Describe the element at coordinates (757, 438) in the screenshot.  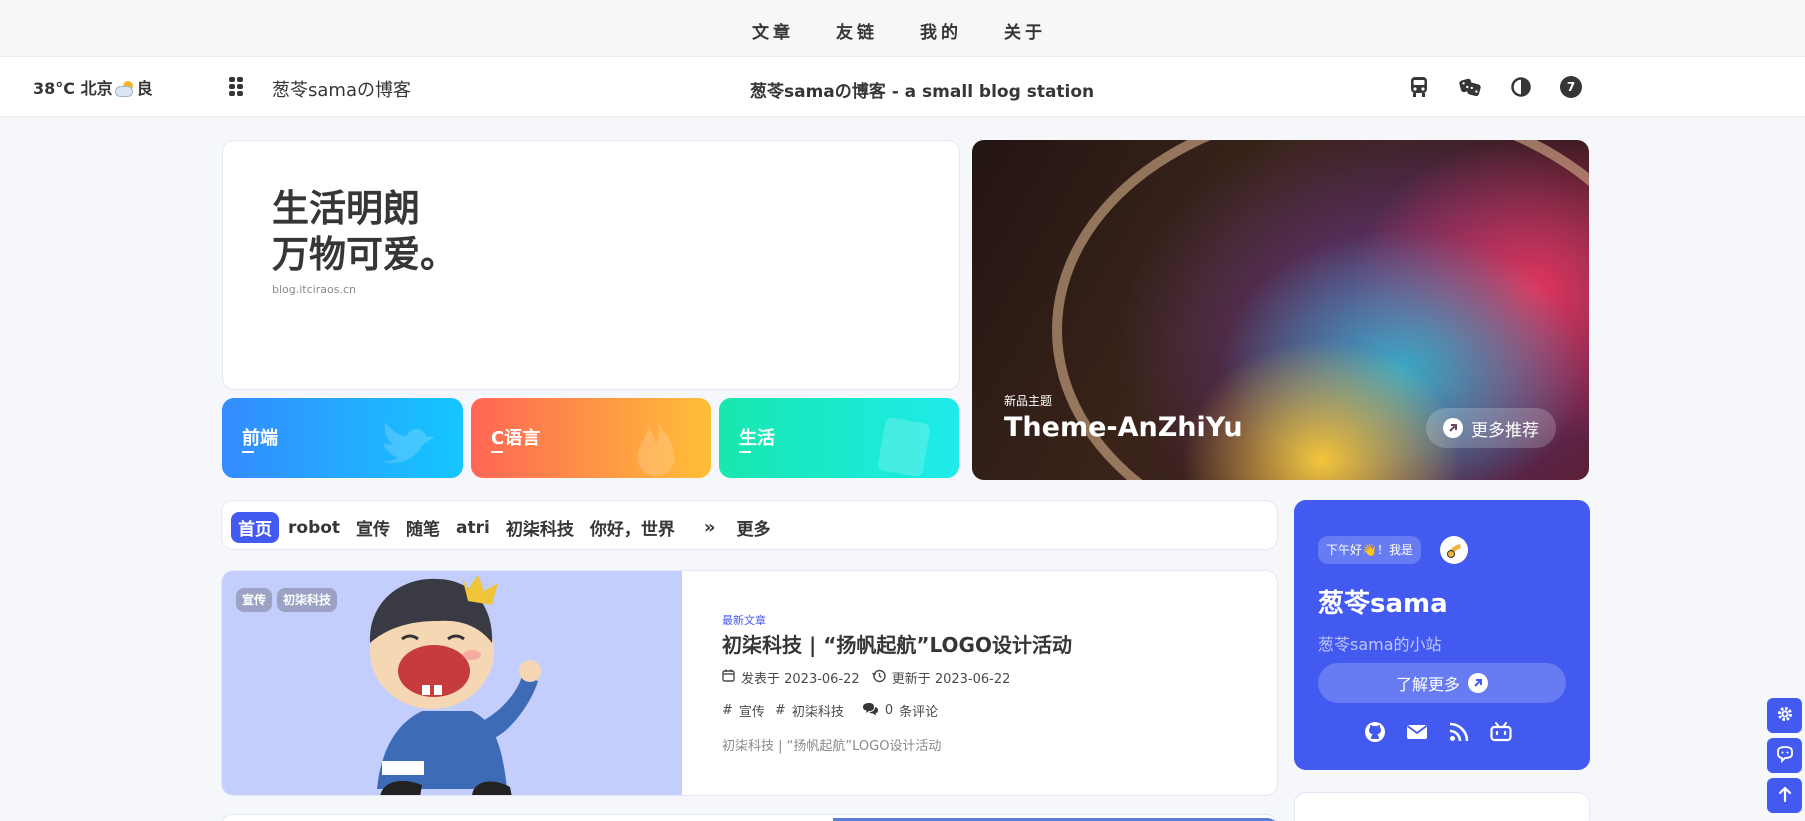
I see `category-label: 生活` at that location.